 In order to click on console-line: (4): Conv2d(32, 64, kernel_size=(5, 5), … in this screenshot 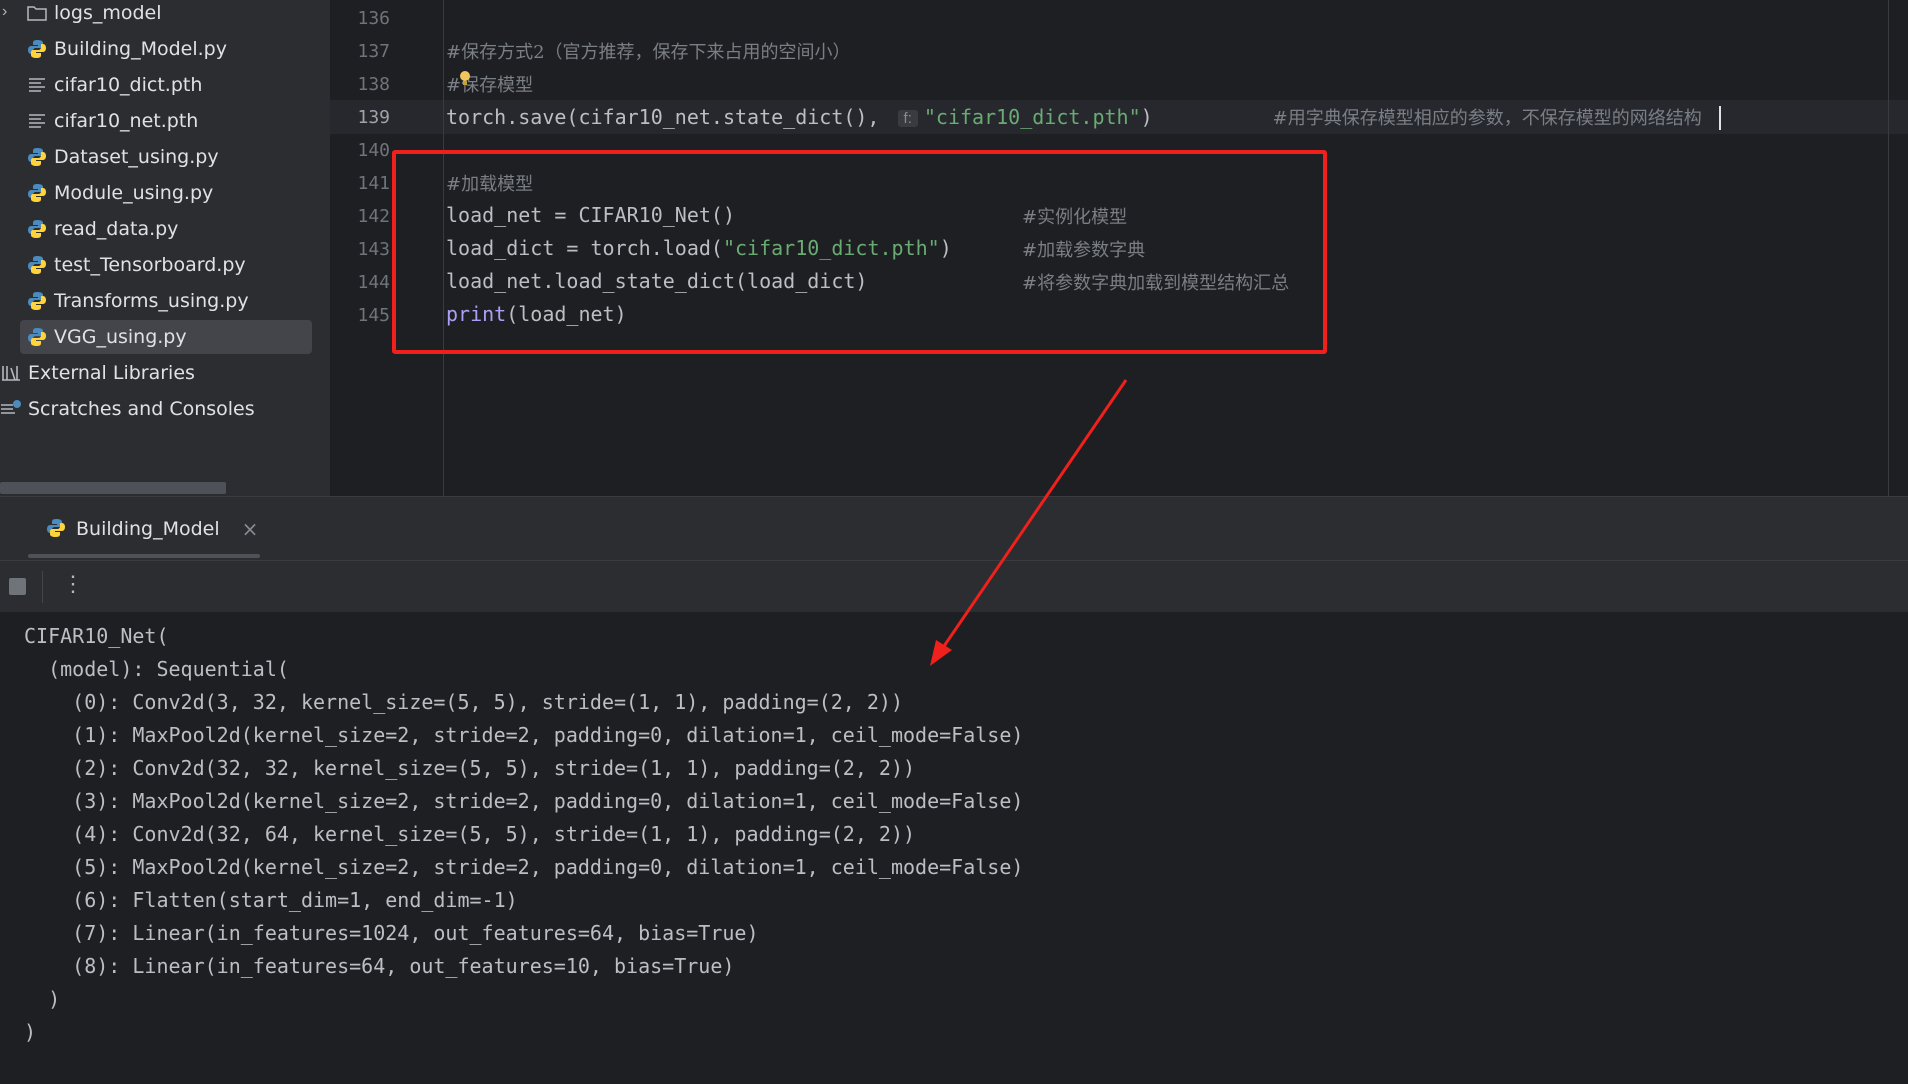, I will do `click(470, 834)`.